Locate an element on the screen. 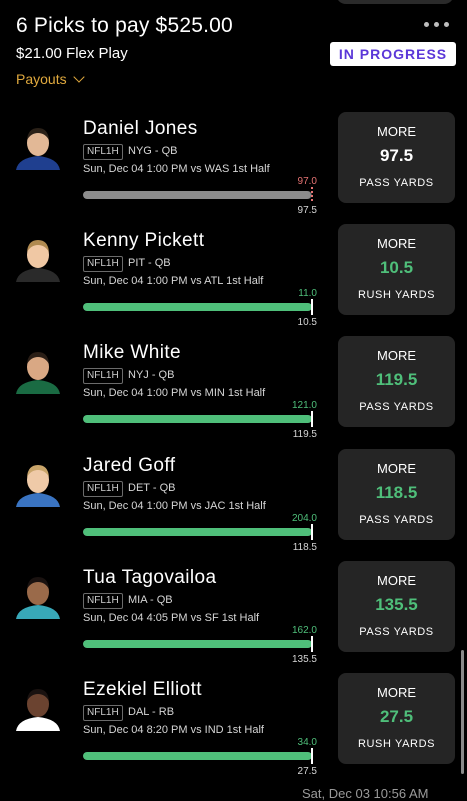 The width and height of the screenshot is (467, 801). projection-line: 97.5 is located at coordinates (396, 155).